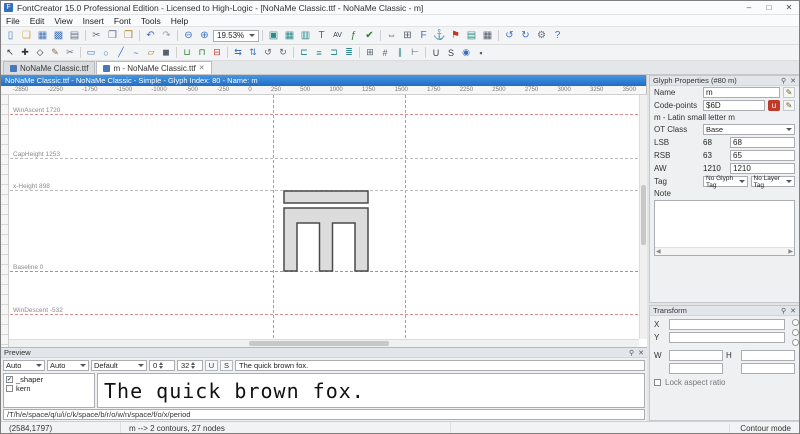  I want to click on copy-icon: ❐, so click(112, 36).